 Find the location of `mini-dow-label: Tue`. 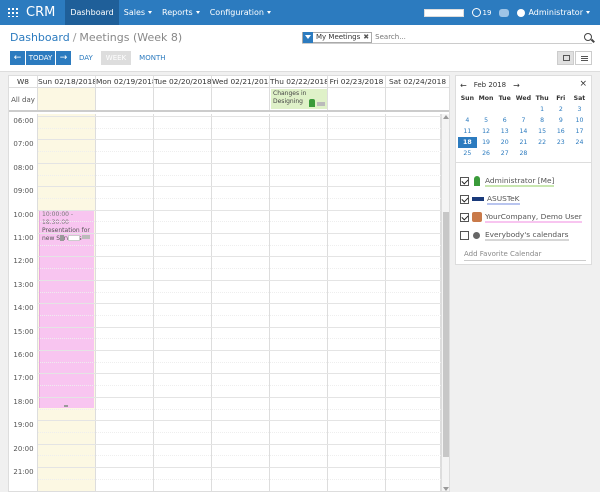

mini-dow-label: Tue is located at coordinates (504, 98).